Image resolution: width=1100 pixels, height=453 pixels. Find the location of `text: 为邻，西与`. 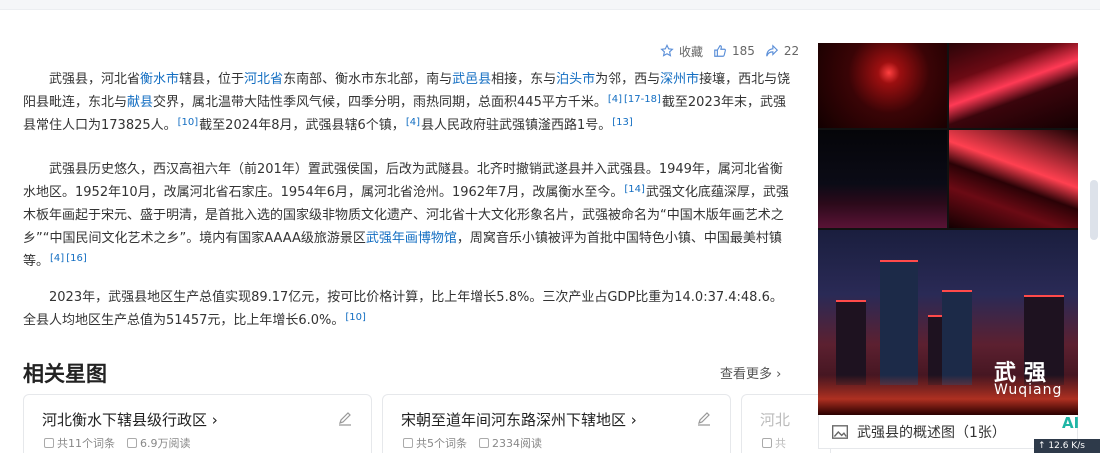

text: 为邻，西与 is located at coordinates (628, 79).